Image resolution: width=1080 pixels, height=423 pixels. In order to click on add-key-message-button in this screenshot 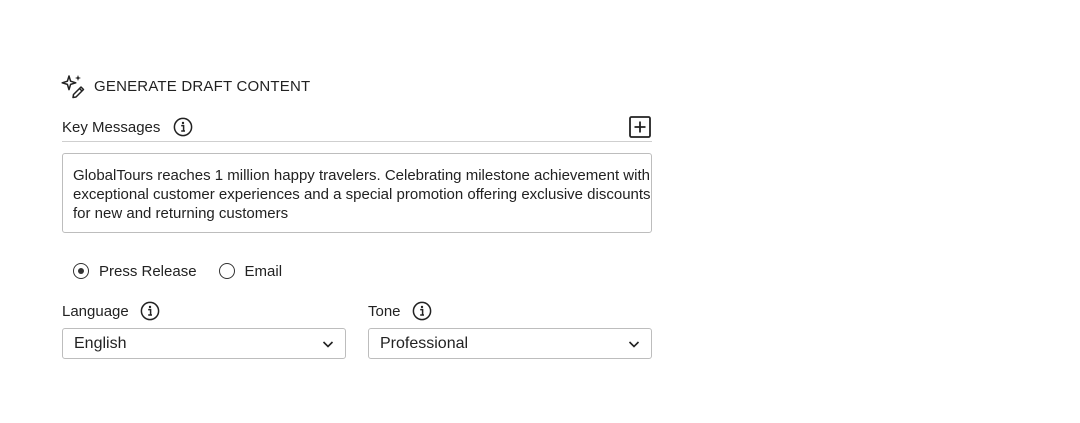, I will do `click(640, 127)`.